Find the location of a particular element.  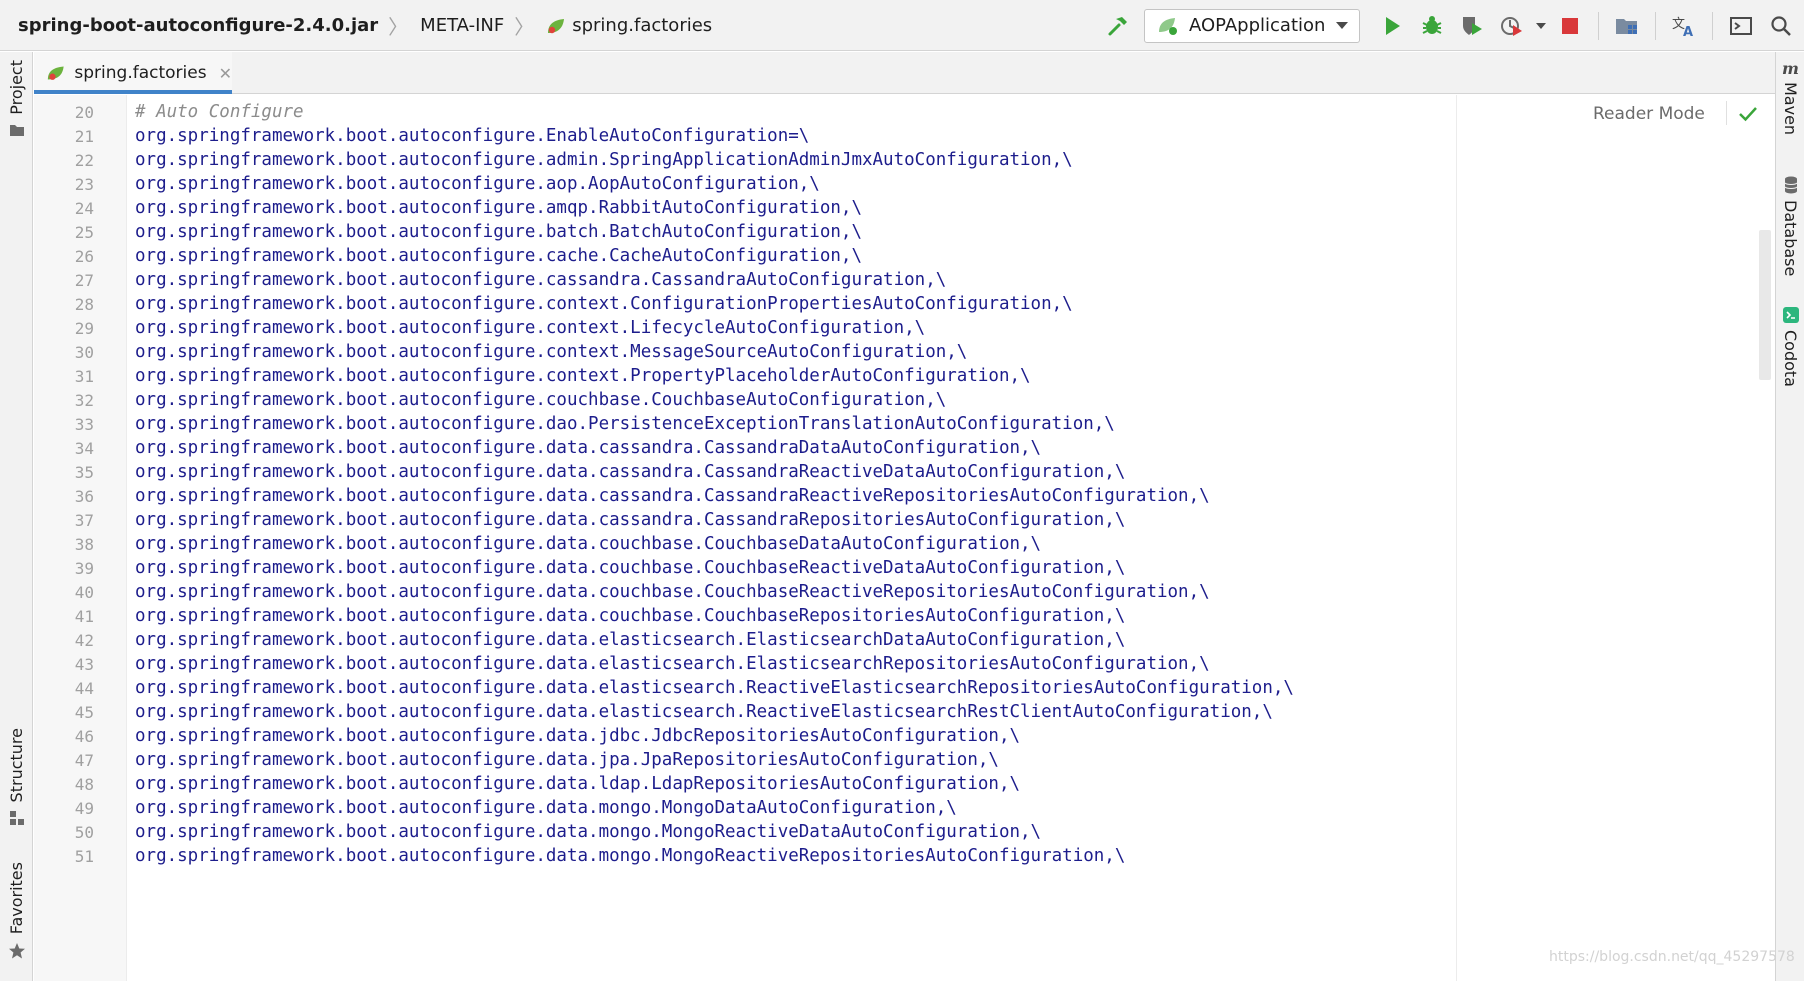

database-tool-tab: Database is located at coordinates (1790, 226).